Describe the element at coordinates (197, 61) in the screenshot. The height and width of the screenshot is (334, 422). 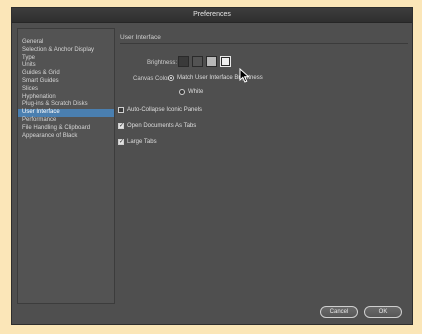
I see `brightness-swatch-dark` at that location.